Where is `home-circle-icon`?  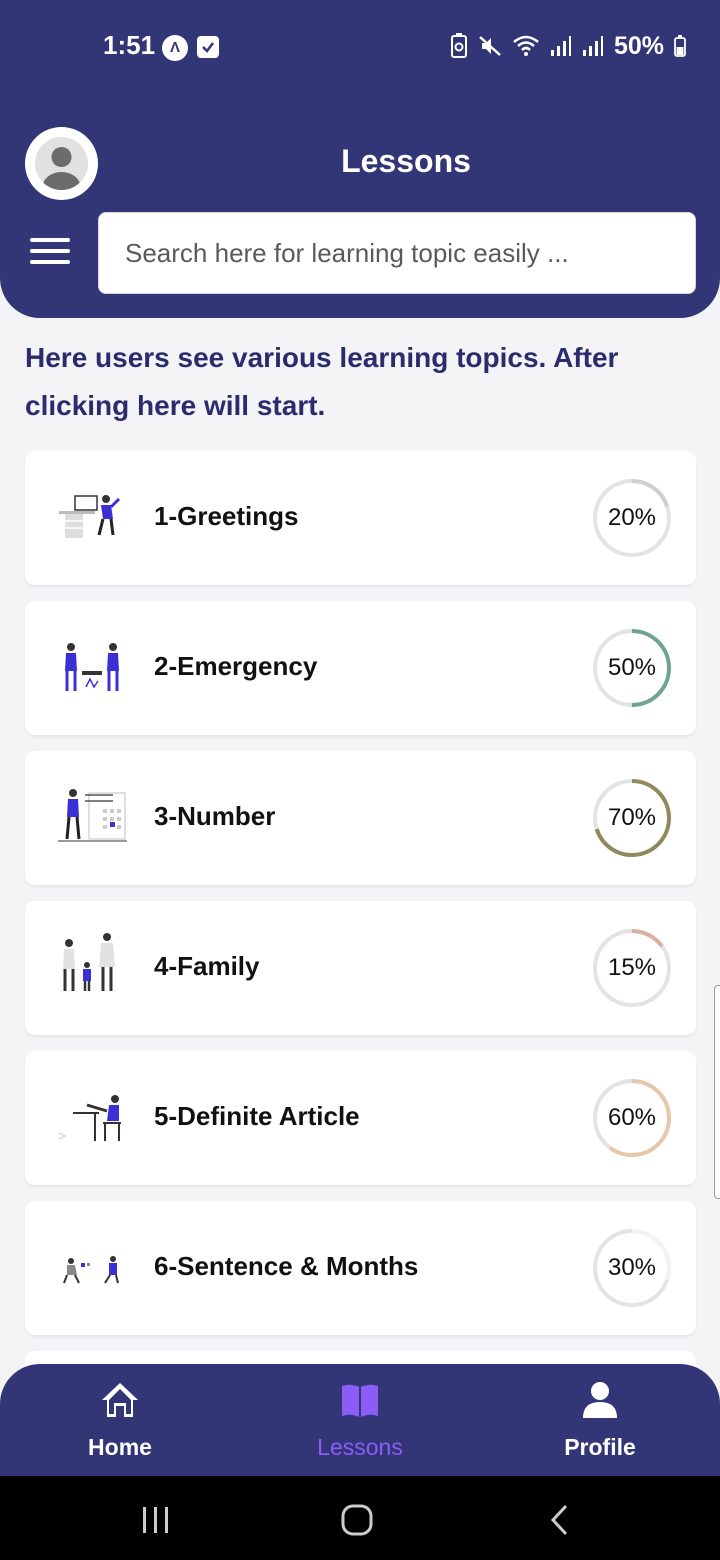 home-circle-icon is located at coordinates (357, 1520).